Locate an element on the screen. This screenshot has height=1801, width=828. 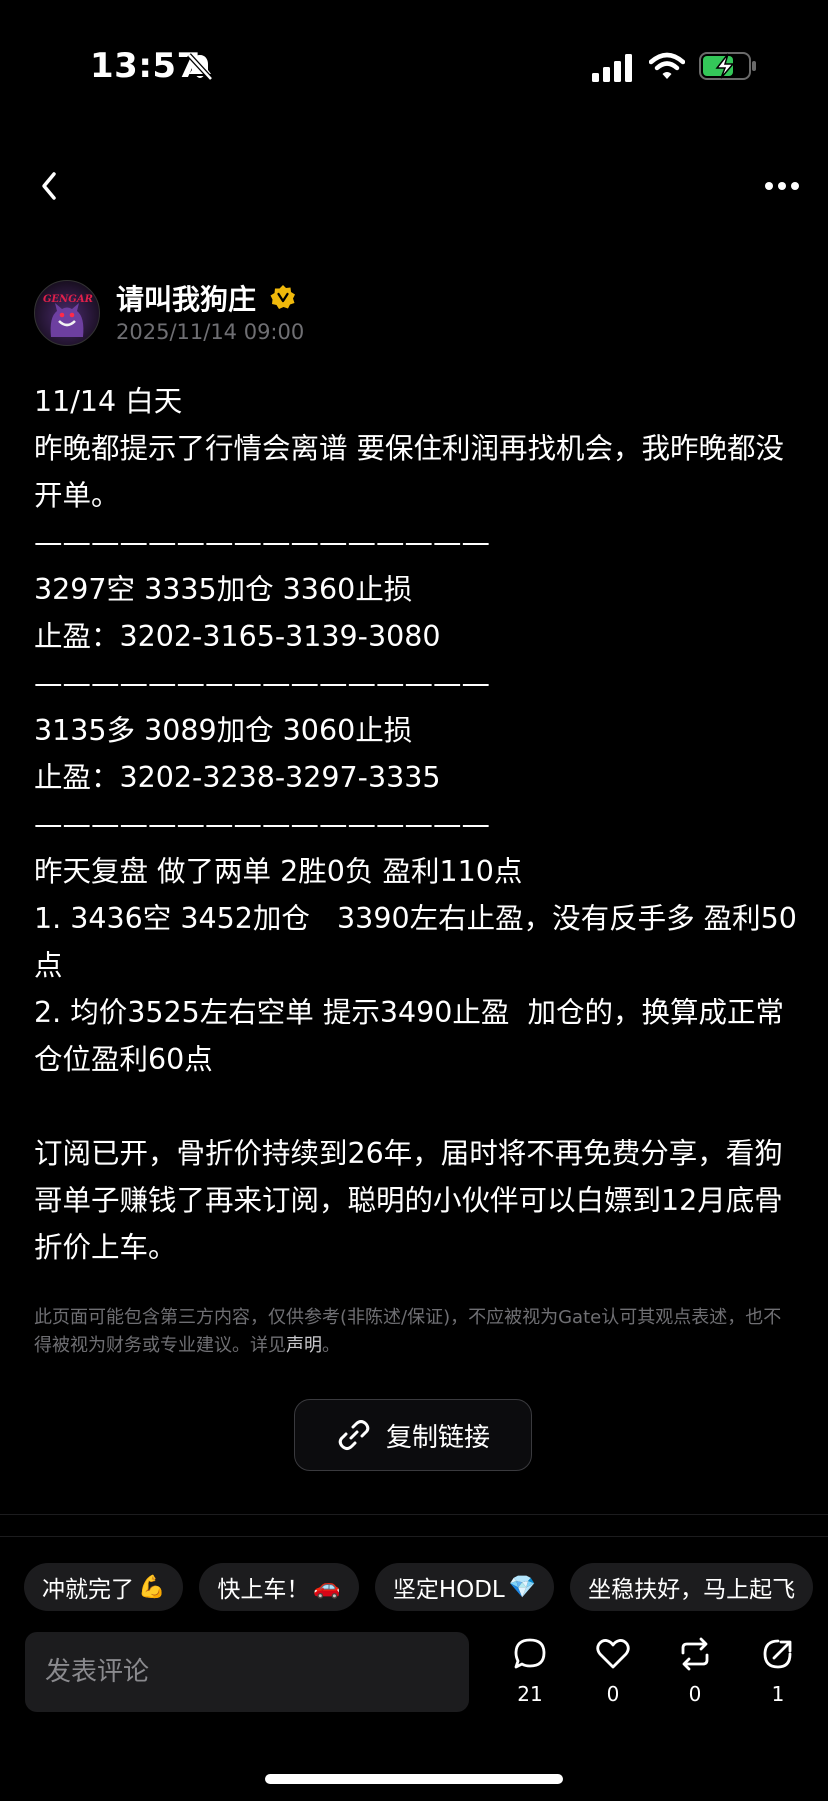
status-bar: 13:57 is located at coordinates (414, 65).